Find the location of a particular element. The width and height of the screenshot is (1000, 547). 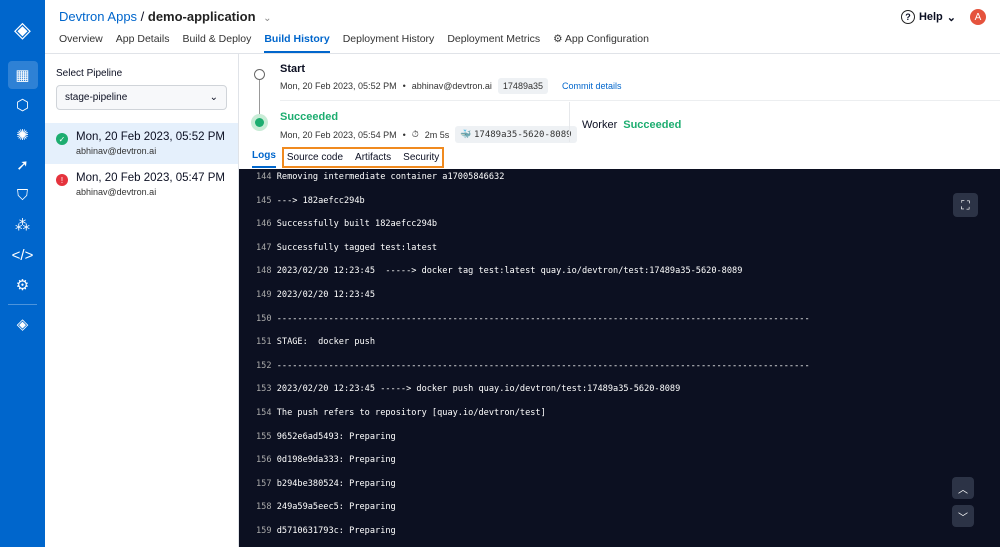

worker-label: Worker is located at coordinates (600, 125).